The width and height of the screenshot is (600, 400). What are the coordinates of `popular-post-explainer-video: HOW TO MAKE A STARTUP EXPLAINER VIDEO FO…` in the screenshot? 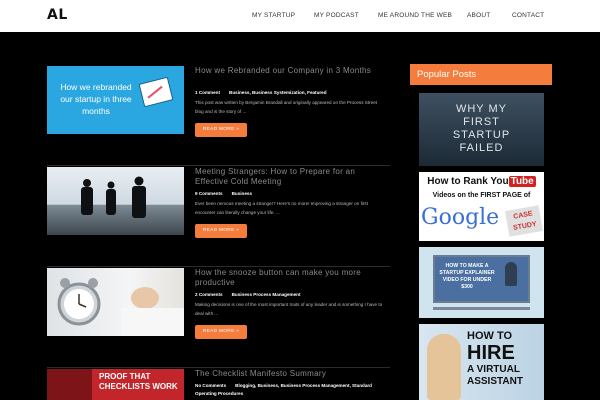 It's located at (481, 282).